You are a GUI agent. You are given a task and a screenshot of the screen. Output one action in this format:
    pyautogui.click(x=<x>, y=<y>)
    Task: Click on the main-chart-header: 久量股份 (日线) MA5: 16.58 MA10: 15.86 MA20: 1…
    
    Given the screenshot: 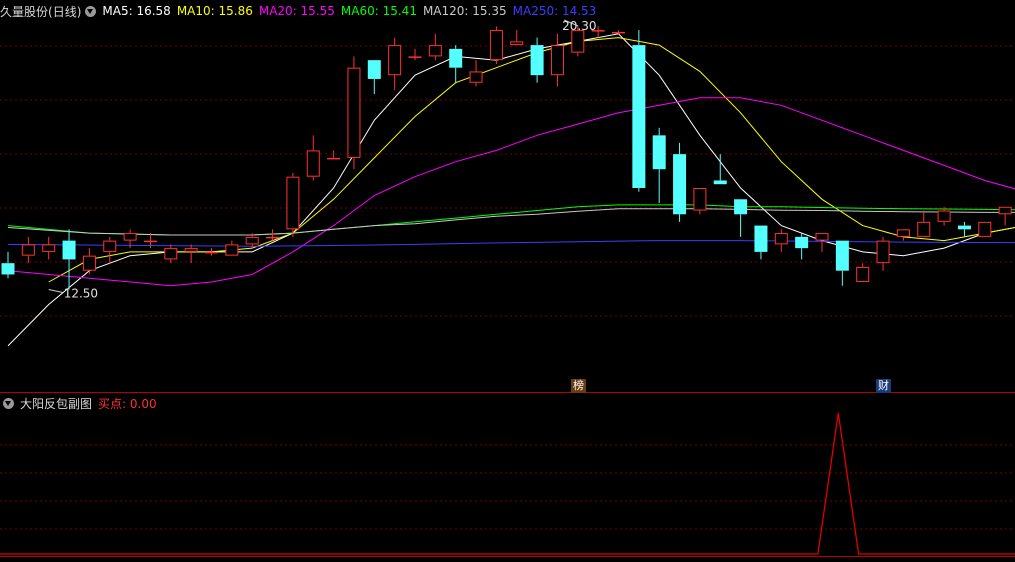 What is the action you would take?
    pyautogui.click(x=301, y=11)
    